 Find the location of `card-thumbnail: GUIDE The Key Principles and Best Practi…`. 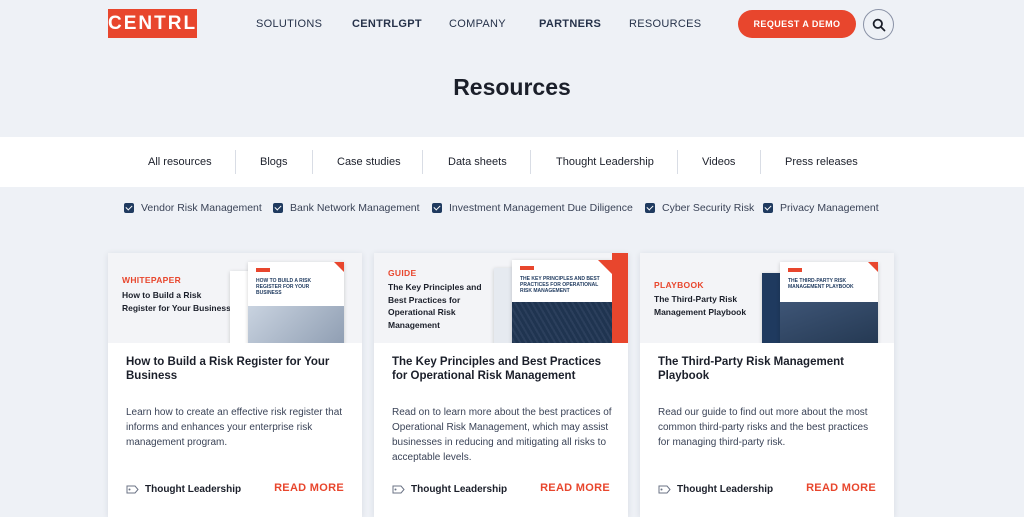

card-thumbnail: GUIDE The Key Principles and Best Practi… is located at coordinates (501, 298).